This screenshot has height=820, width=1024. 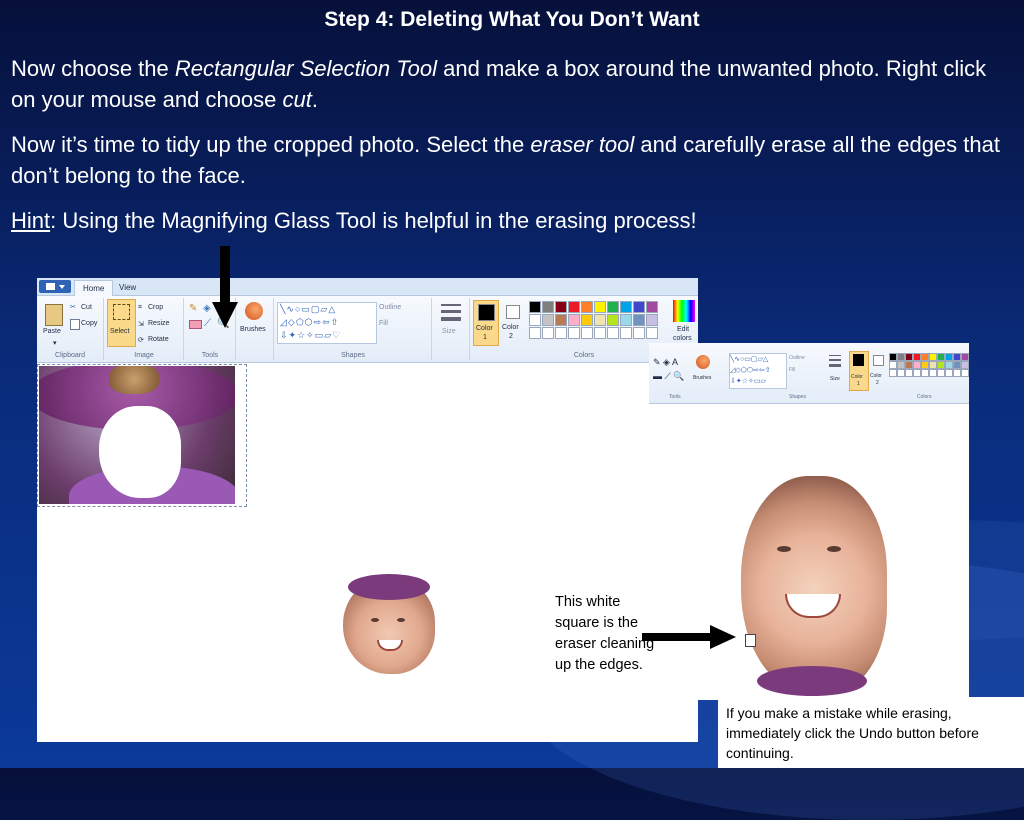 What do you see at coordinates (449, 331) in the screenshot?
I see `size-button: Size` at bounding box center [449, 331].